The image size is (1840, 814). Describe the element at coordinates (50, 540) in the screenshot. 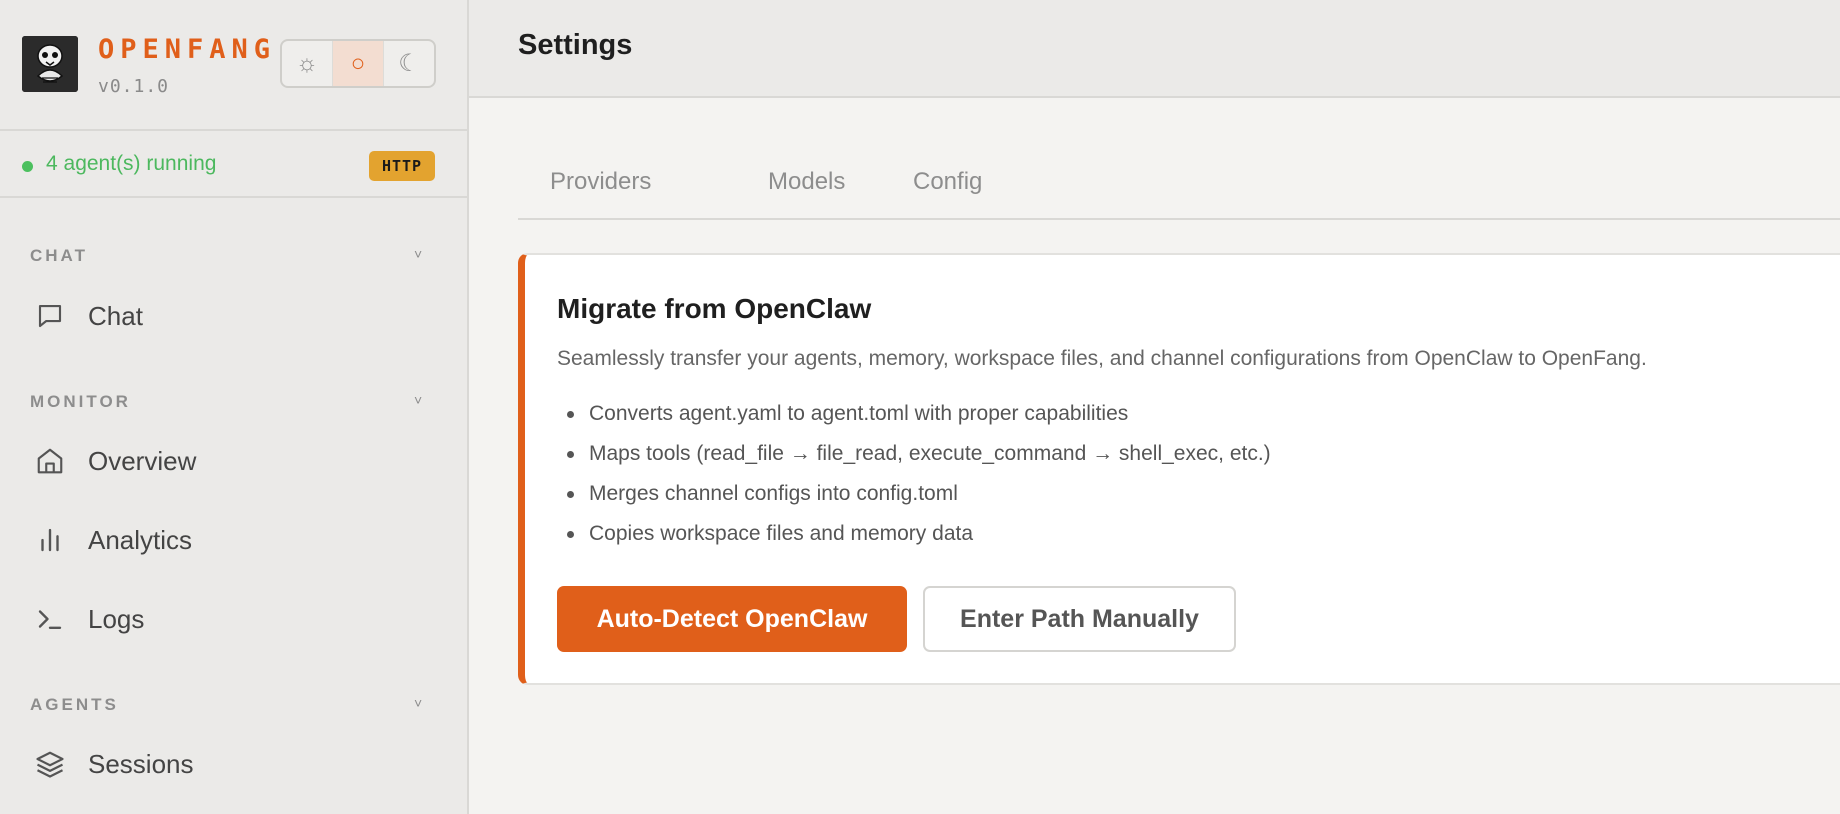

I see `bar-chart-icon` at that location.